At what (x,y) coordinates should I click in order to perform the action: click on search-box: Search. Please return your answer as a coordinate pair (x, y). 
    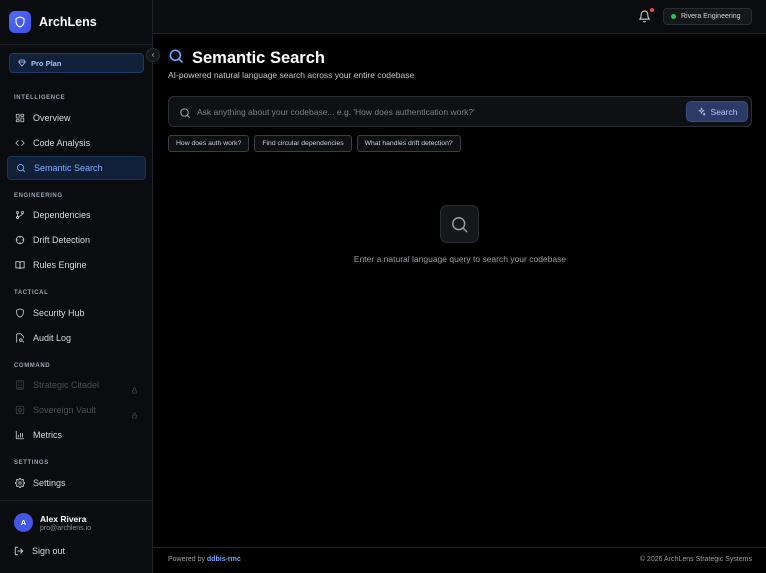
    Looking at the image, I should click on (460, 111).